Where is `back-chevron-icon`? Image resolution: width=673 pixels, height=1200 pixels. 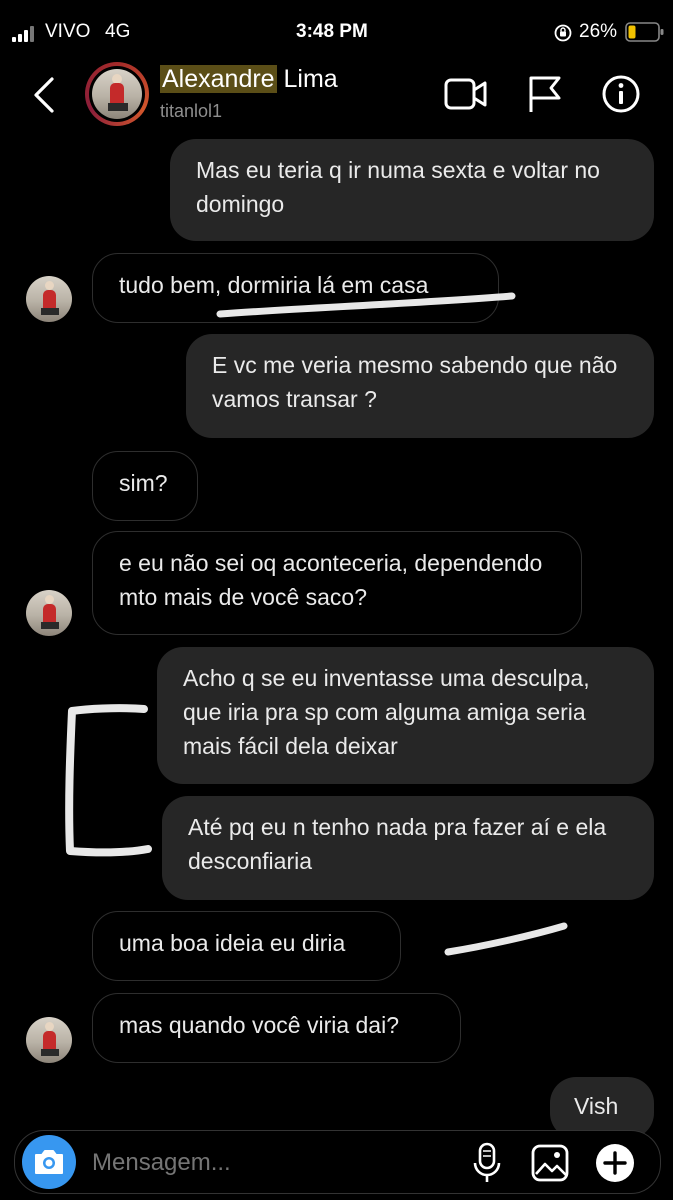
back-chevron-icon is located at coordinates (44, 95).